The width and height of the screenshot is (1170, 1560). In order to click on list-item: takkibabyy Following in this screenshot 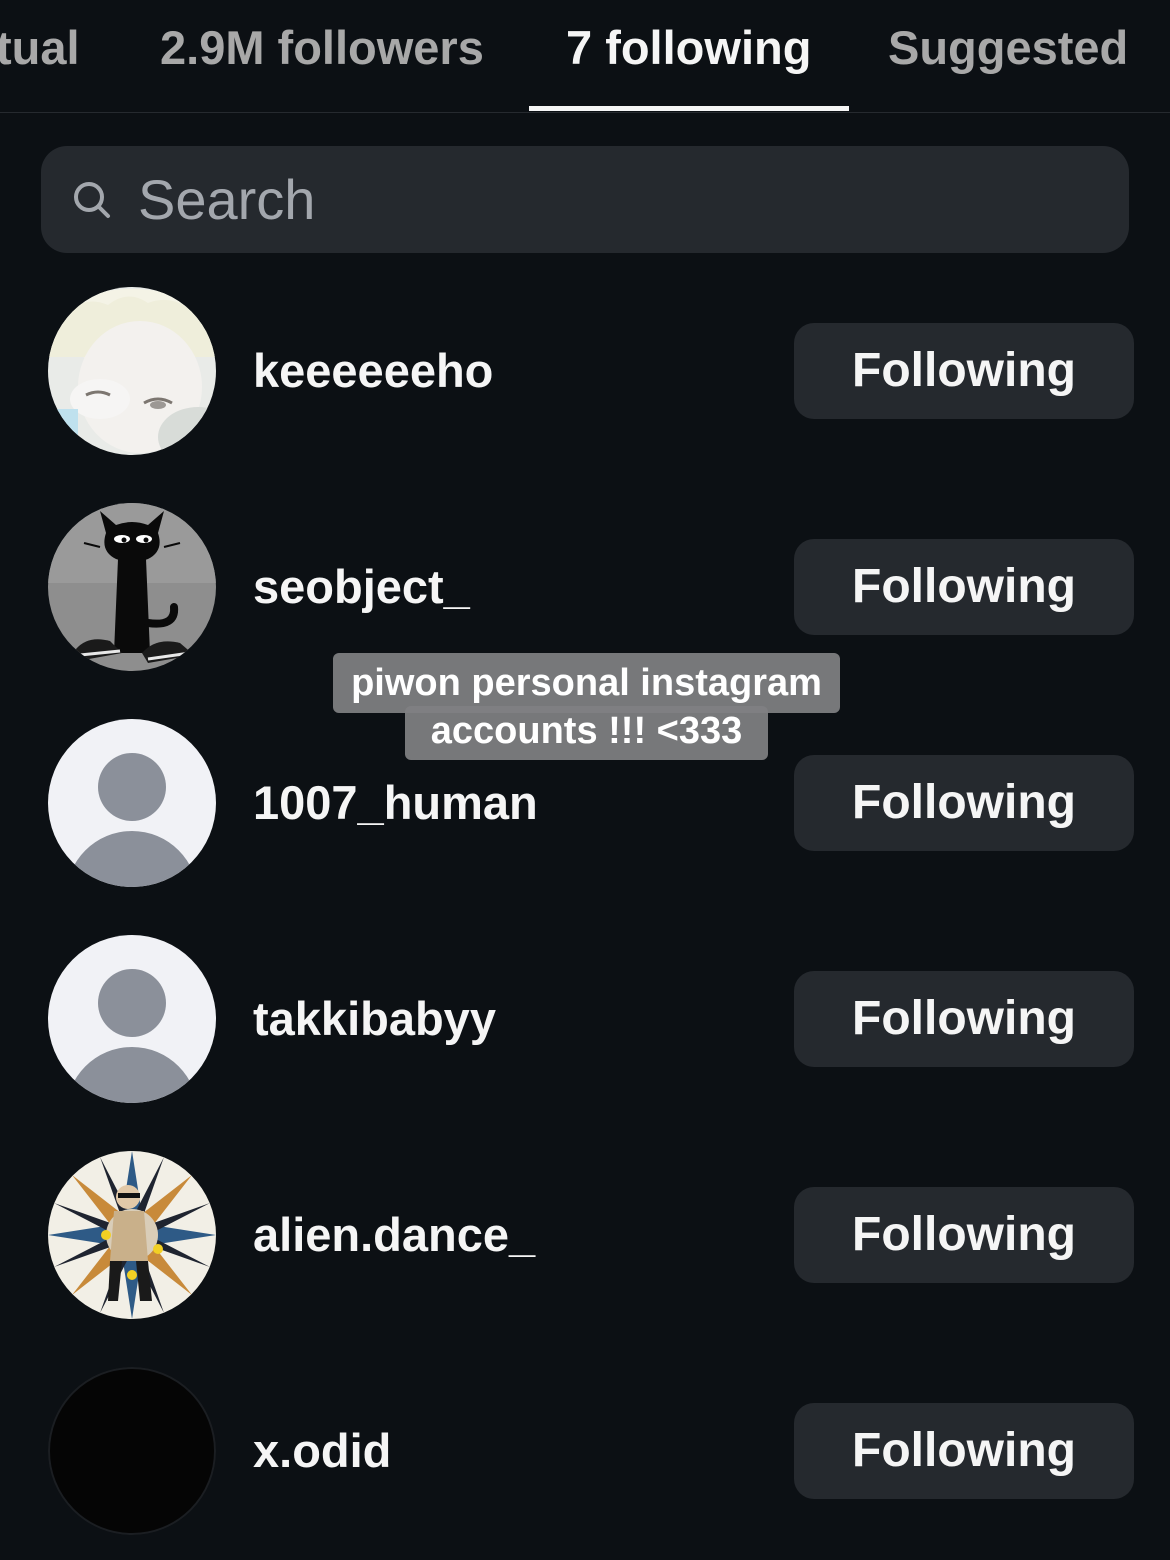, I will do `click(585, 1019)`.